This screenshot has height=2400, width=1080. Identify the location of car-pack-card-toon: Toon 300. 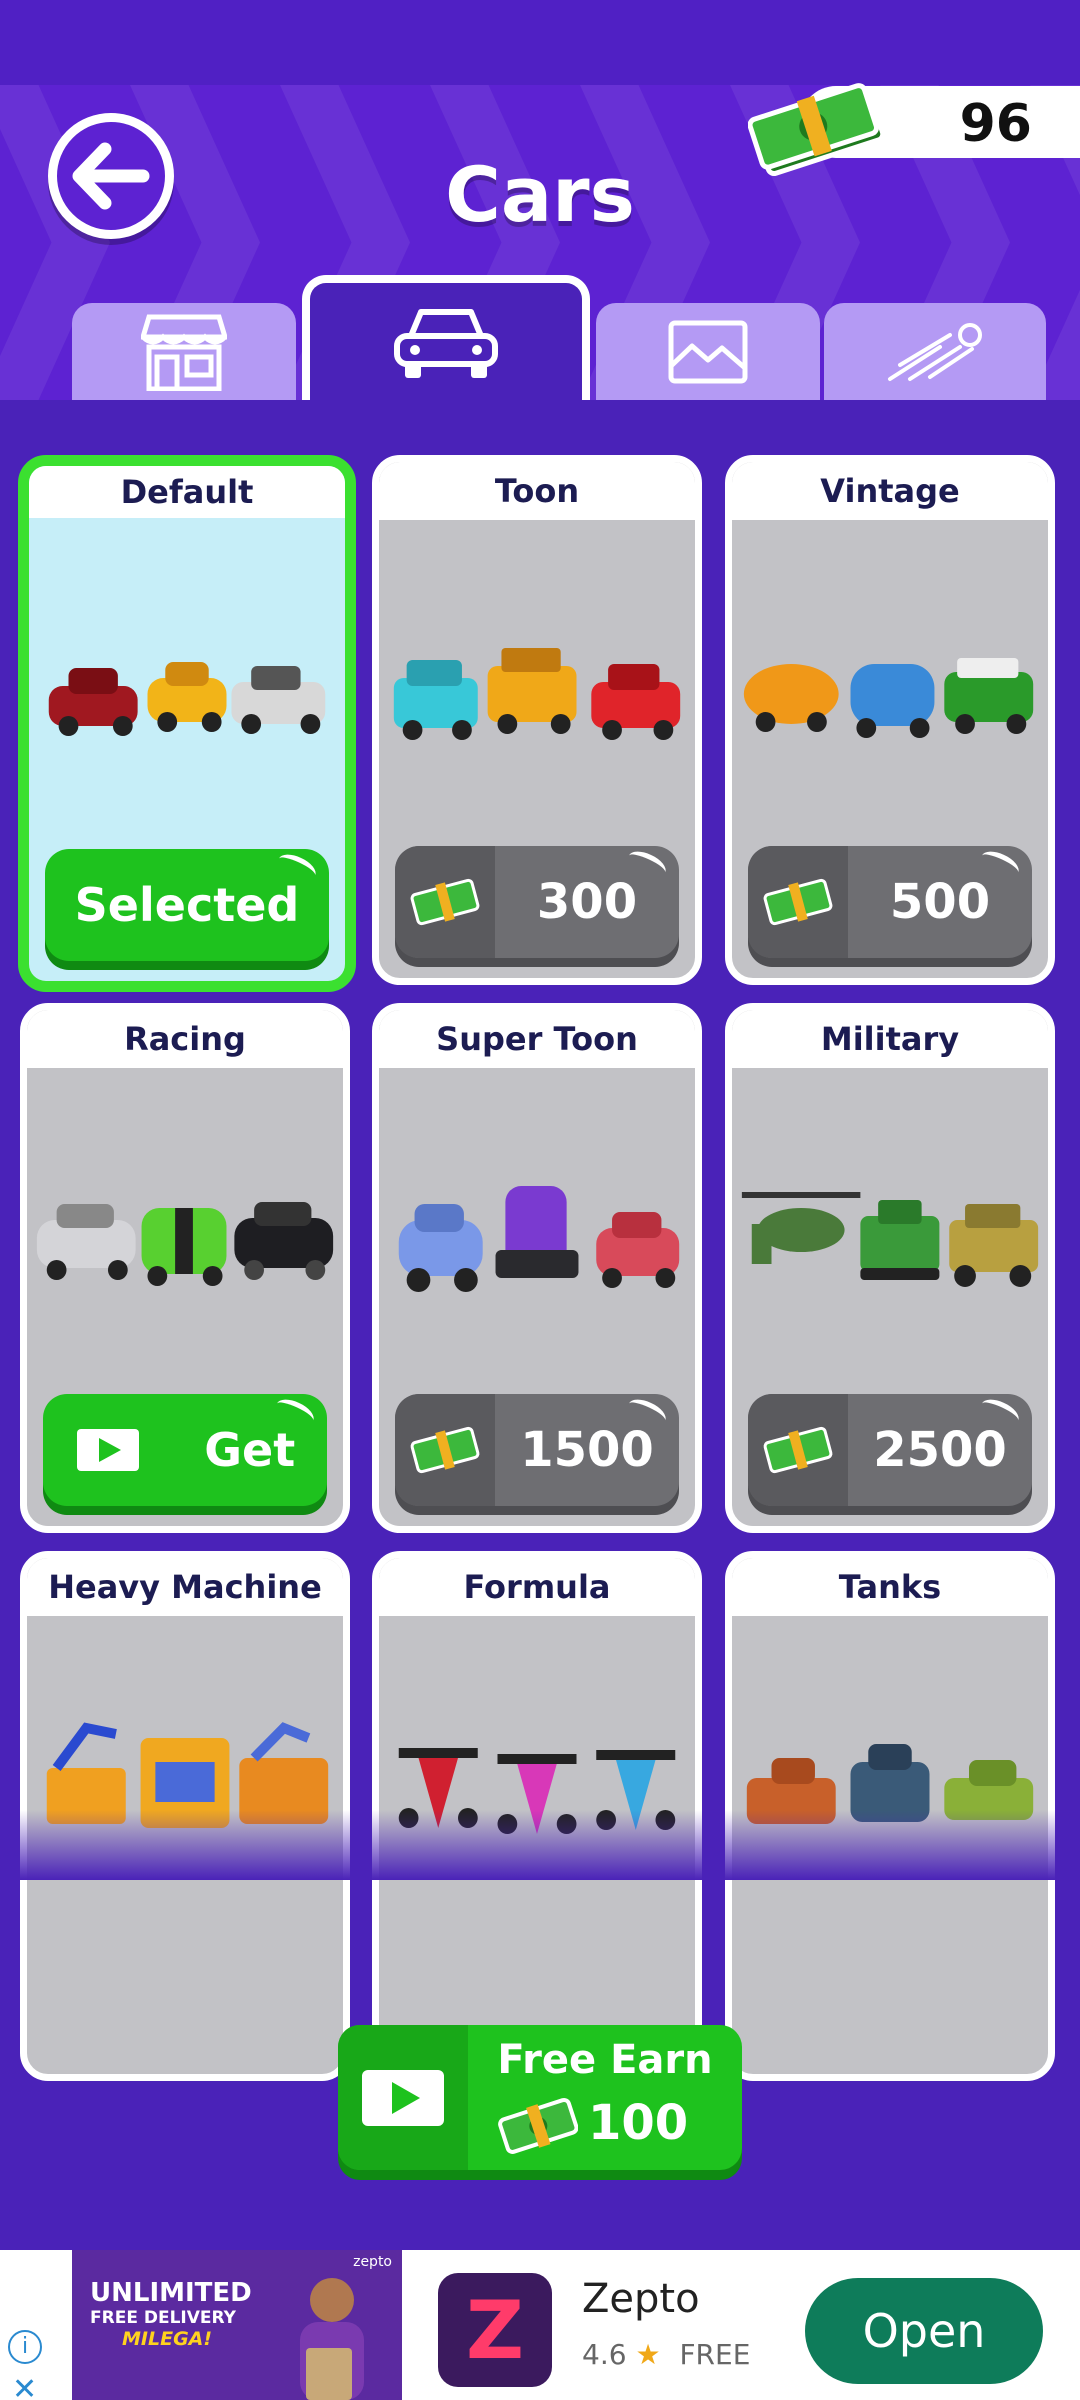
(537, 720).